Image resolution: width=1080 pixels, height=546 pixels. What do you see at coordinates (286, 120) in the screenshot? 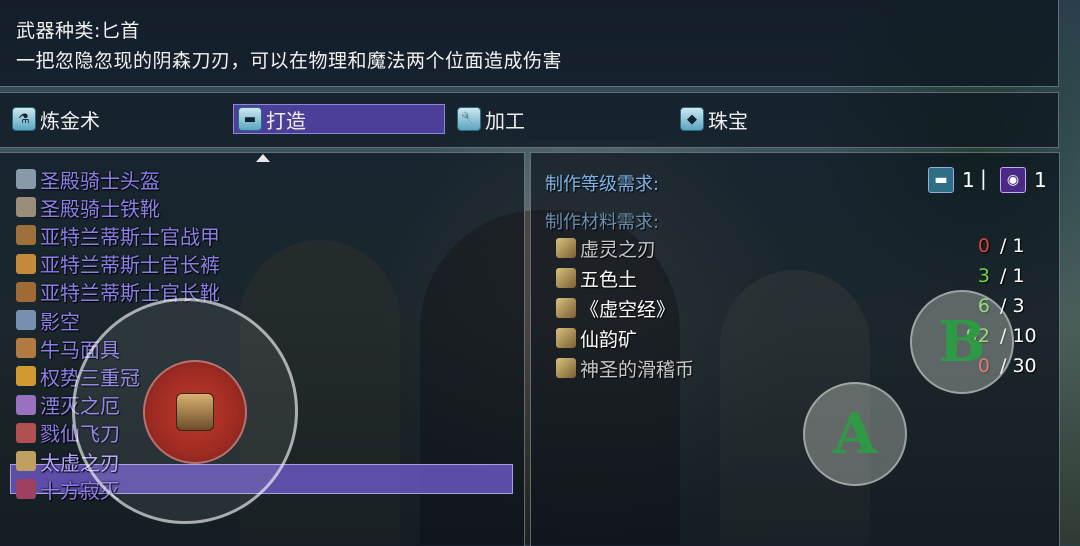
I see `tab-forge-label: 打造` at bounding box center [286, 120].